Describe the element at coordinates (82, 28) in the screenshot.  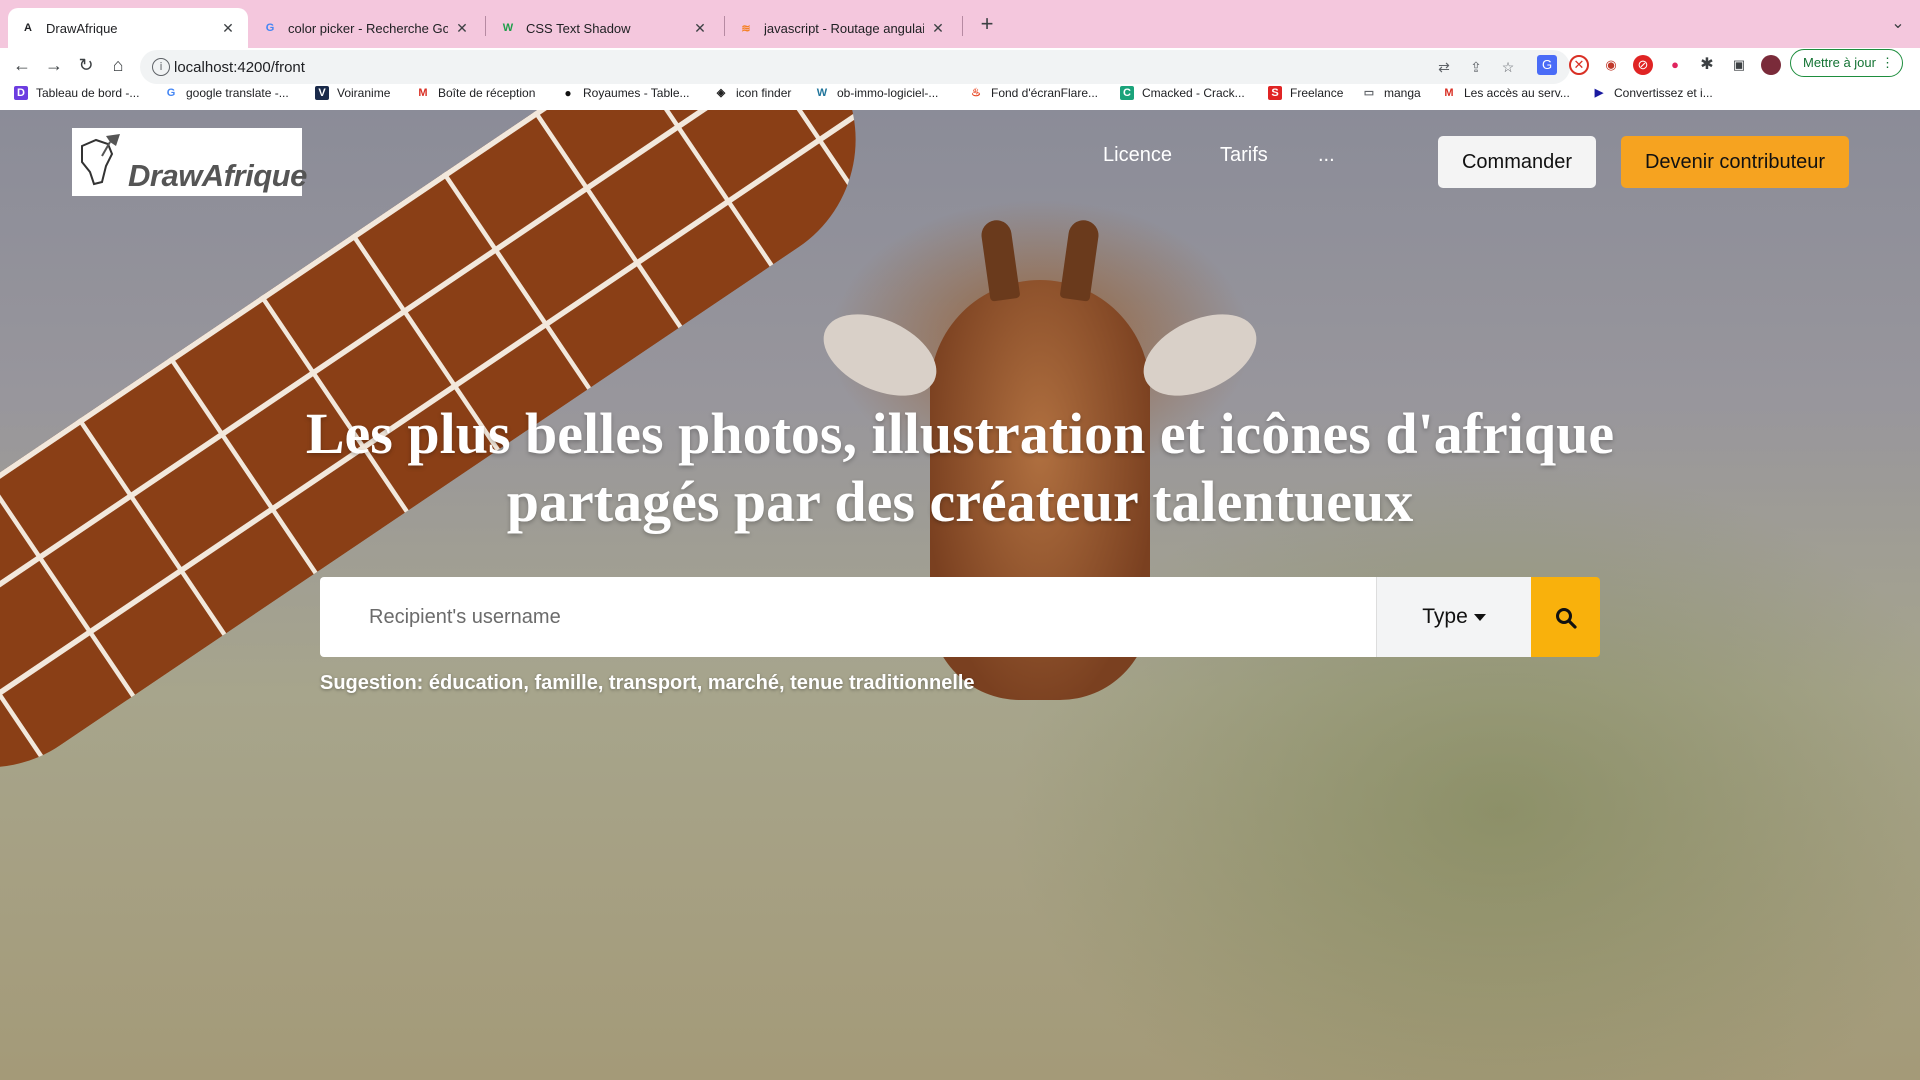
I see `tab-title: DrawAfrique` at that location.